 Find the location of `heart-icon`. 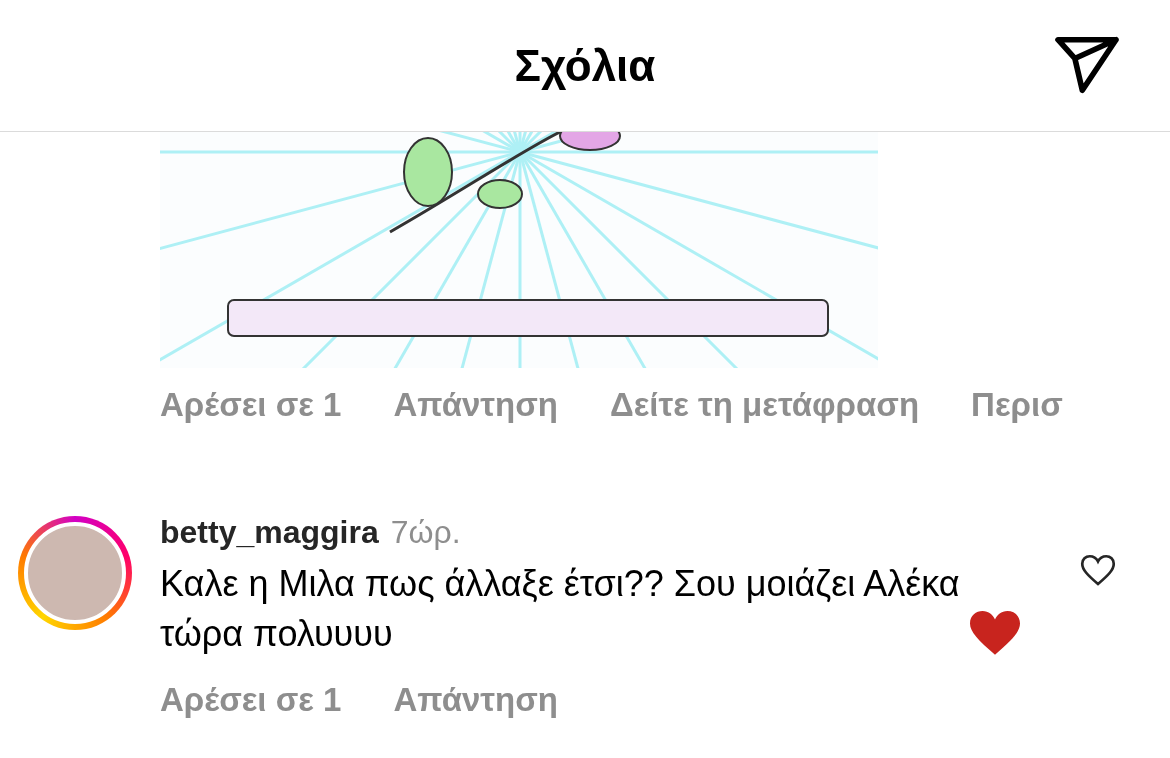

heart-icon is located at coordinates (995, 634).